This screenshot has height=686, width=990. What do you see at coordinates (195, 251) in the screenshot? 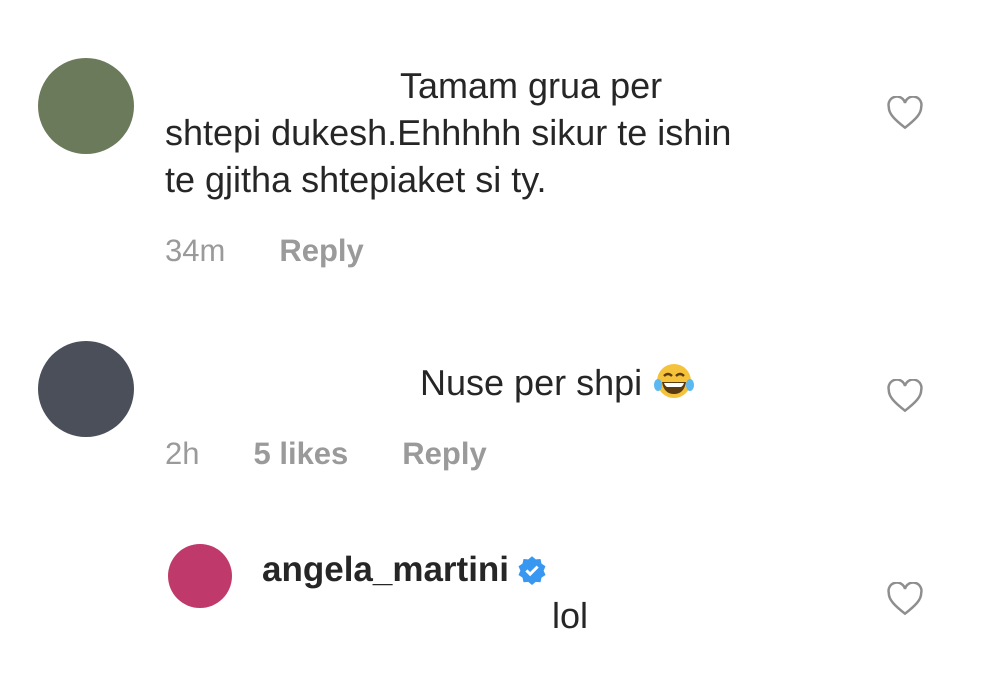
I see `comment-time: 34m` at bounding box center [195, 251].